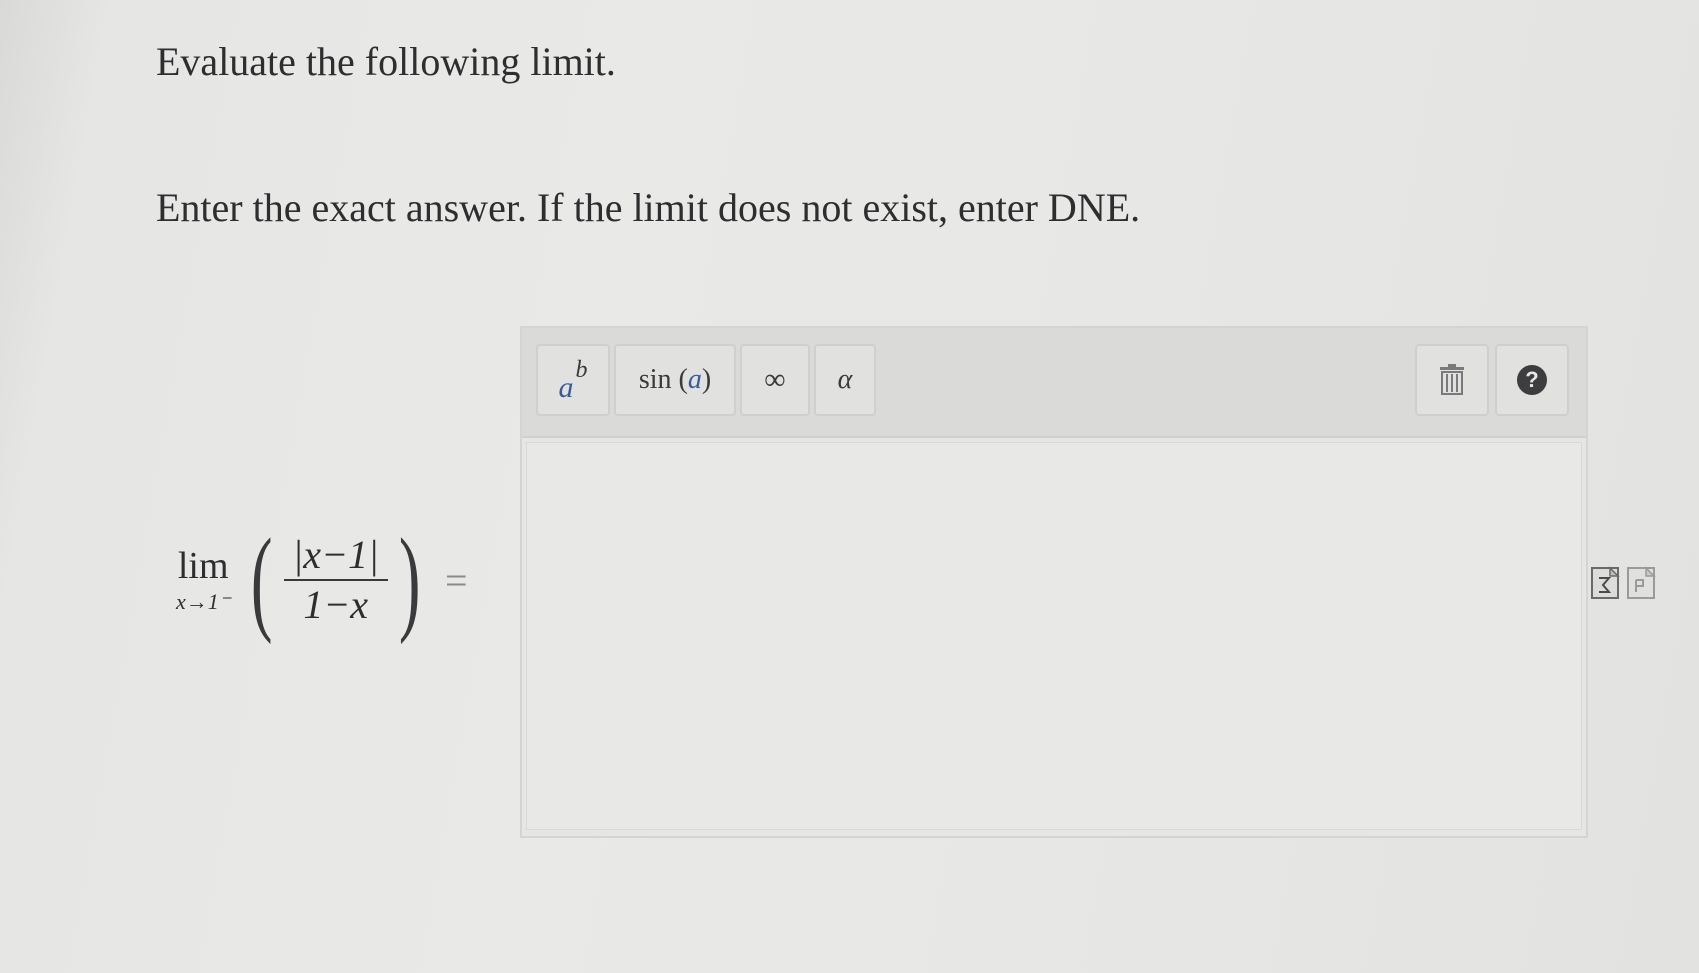 The image size is (1699, 973). I want to click on sin-open: (, so click(679, 379).